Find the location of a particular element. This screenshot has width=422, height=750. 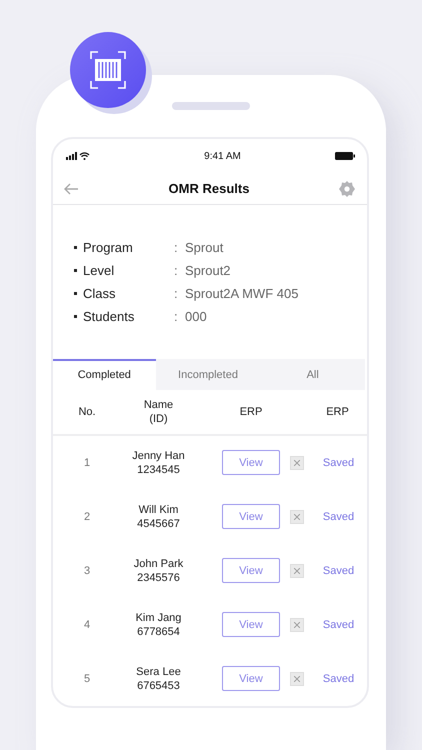

tab: Incompleted is located at coordinates (208, 374).